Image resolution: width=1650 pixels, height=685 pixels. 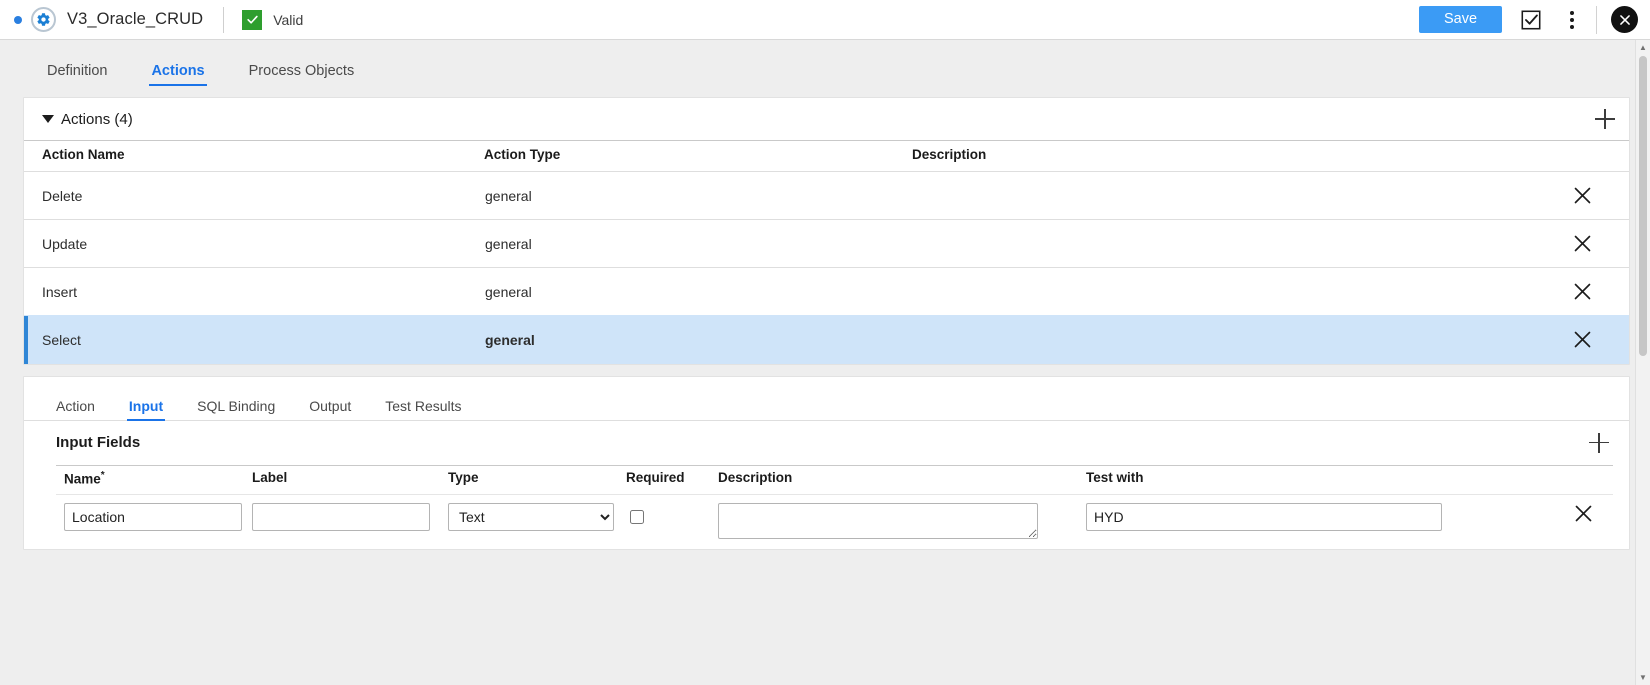 I want to click on column-header-action-name: Action Name, so click(x=254, y=156).